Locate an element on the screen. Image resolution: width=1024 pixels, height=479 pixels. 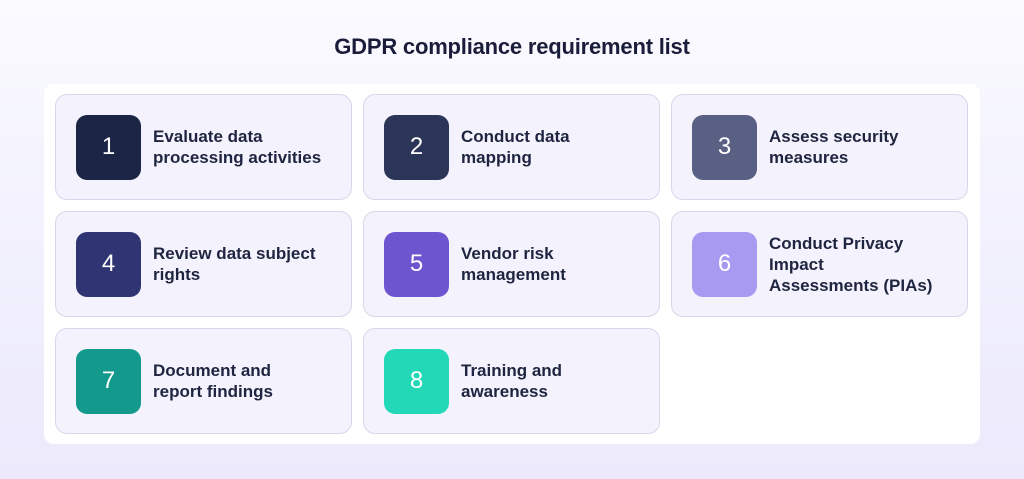
requirement-label: Training and awareness is located at coordinates (512, 381).